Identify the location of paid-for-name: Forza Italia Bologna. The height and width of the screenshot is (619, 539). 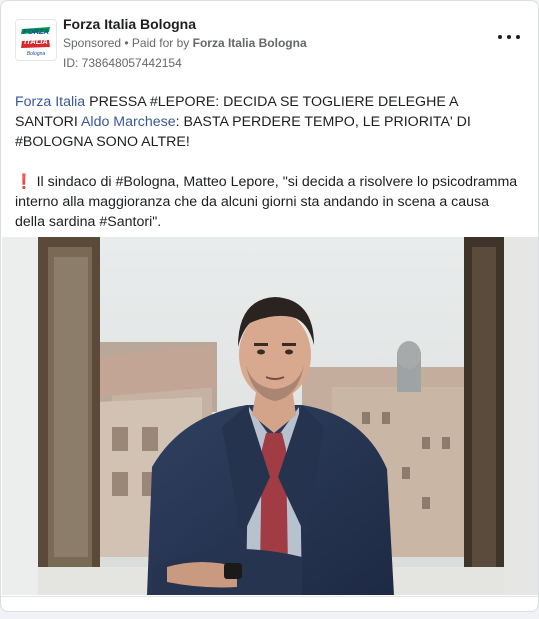
(249, 43).